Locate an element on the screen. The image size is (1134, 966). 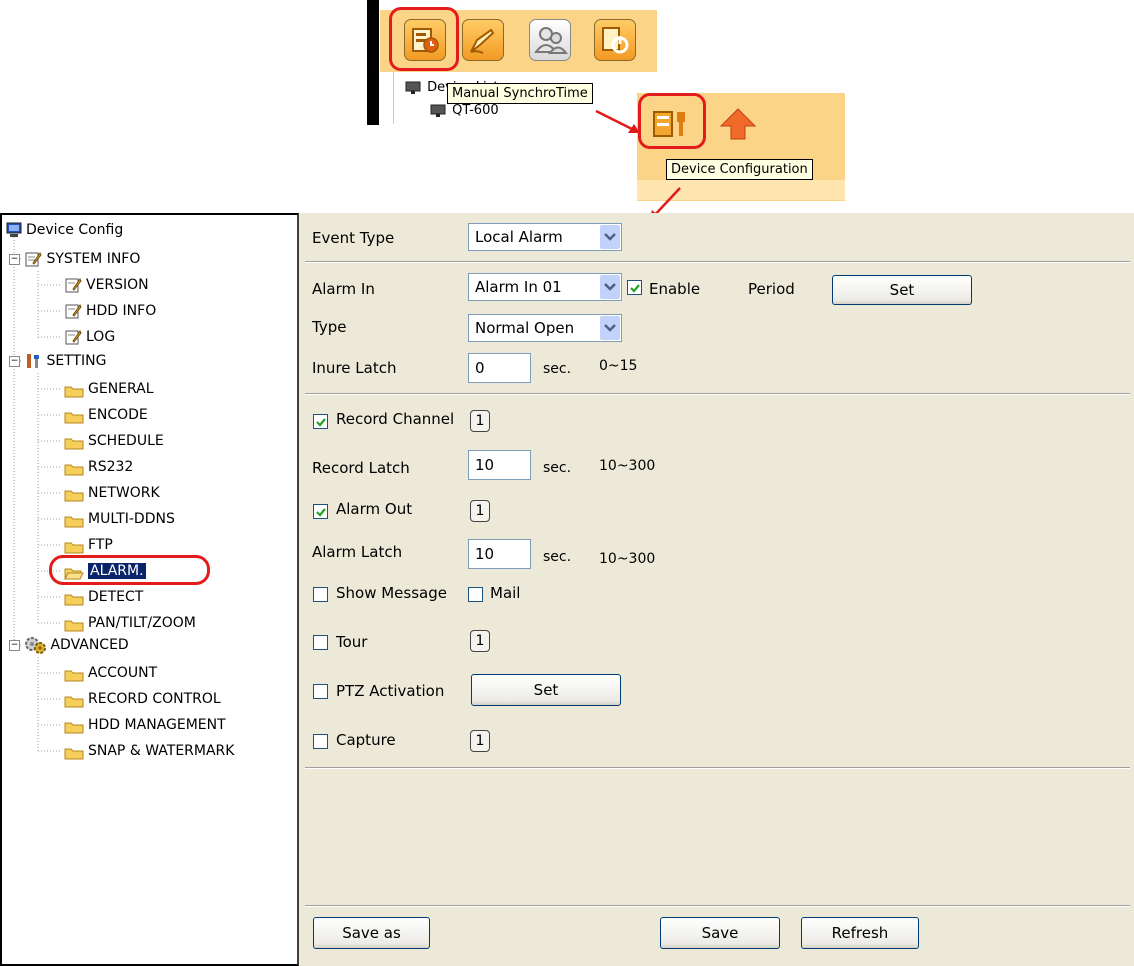
tree-label: GENERAL is located at coordinates (121, 389).